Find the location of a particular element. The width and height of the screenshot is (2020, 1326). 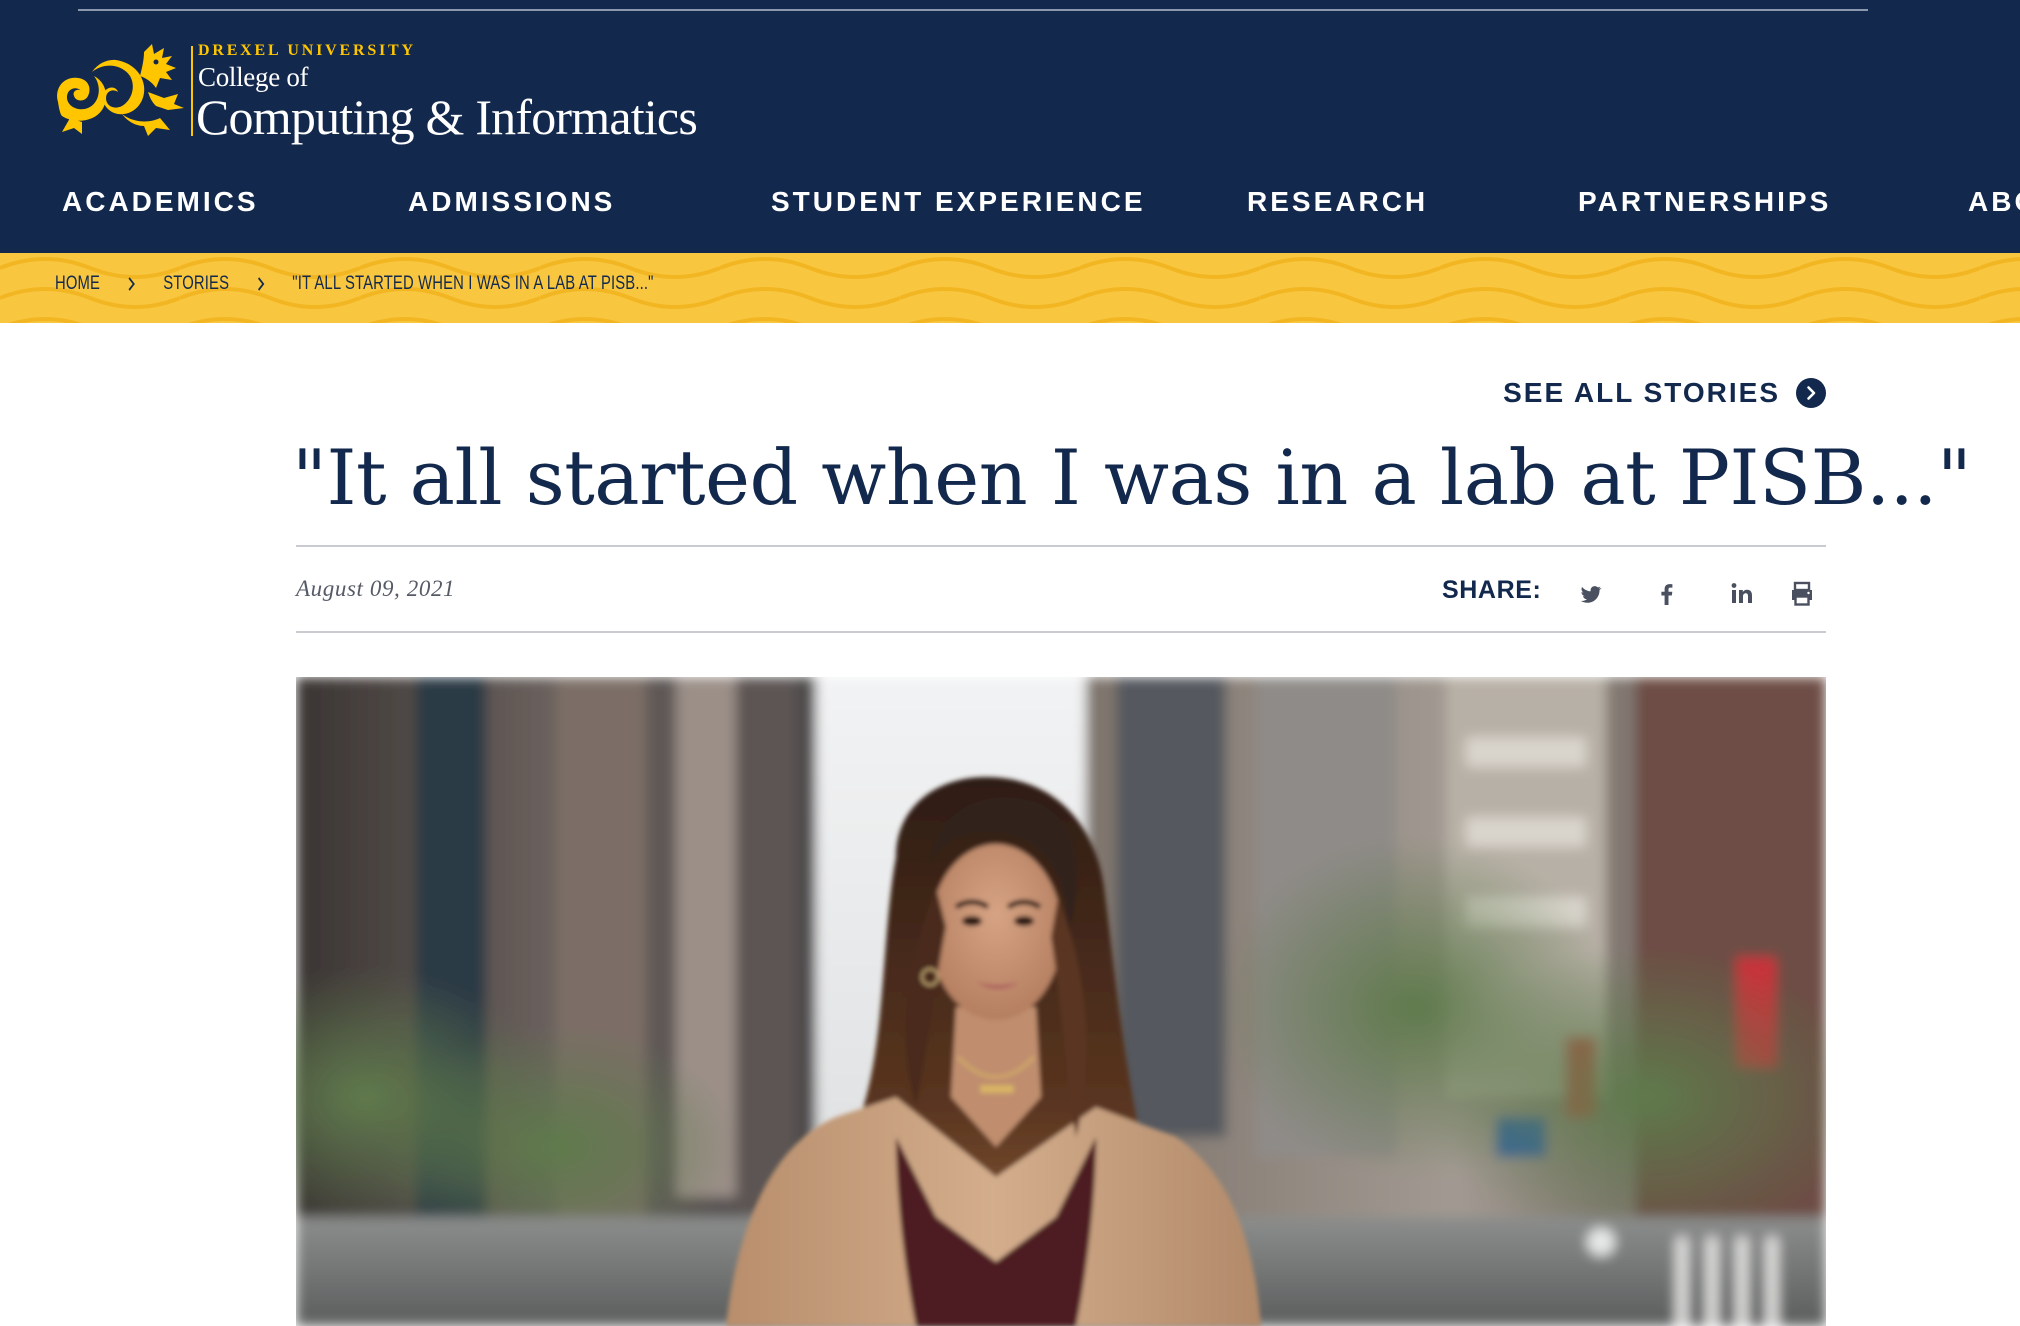

drexel-dragon-icon is located at coordinates (120, 90).